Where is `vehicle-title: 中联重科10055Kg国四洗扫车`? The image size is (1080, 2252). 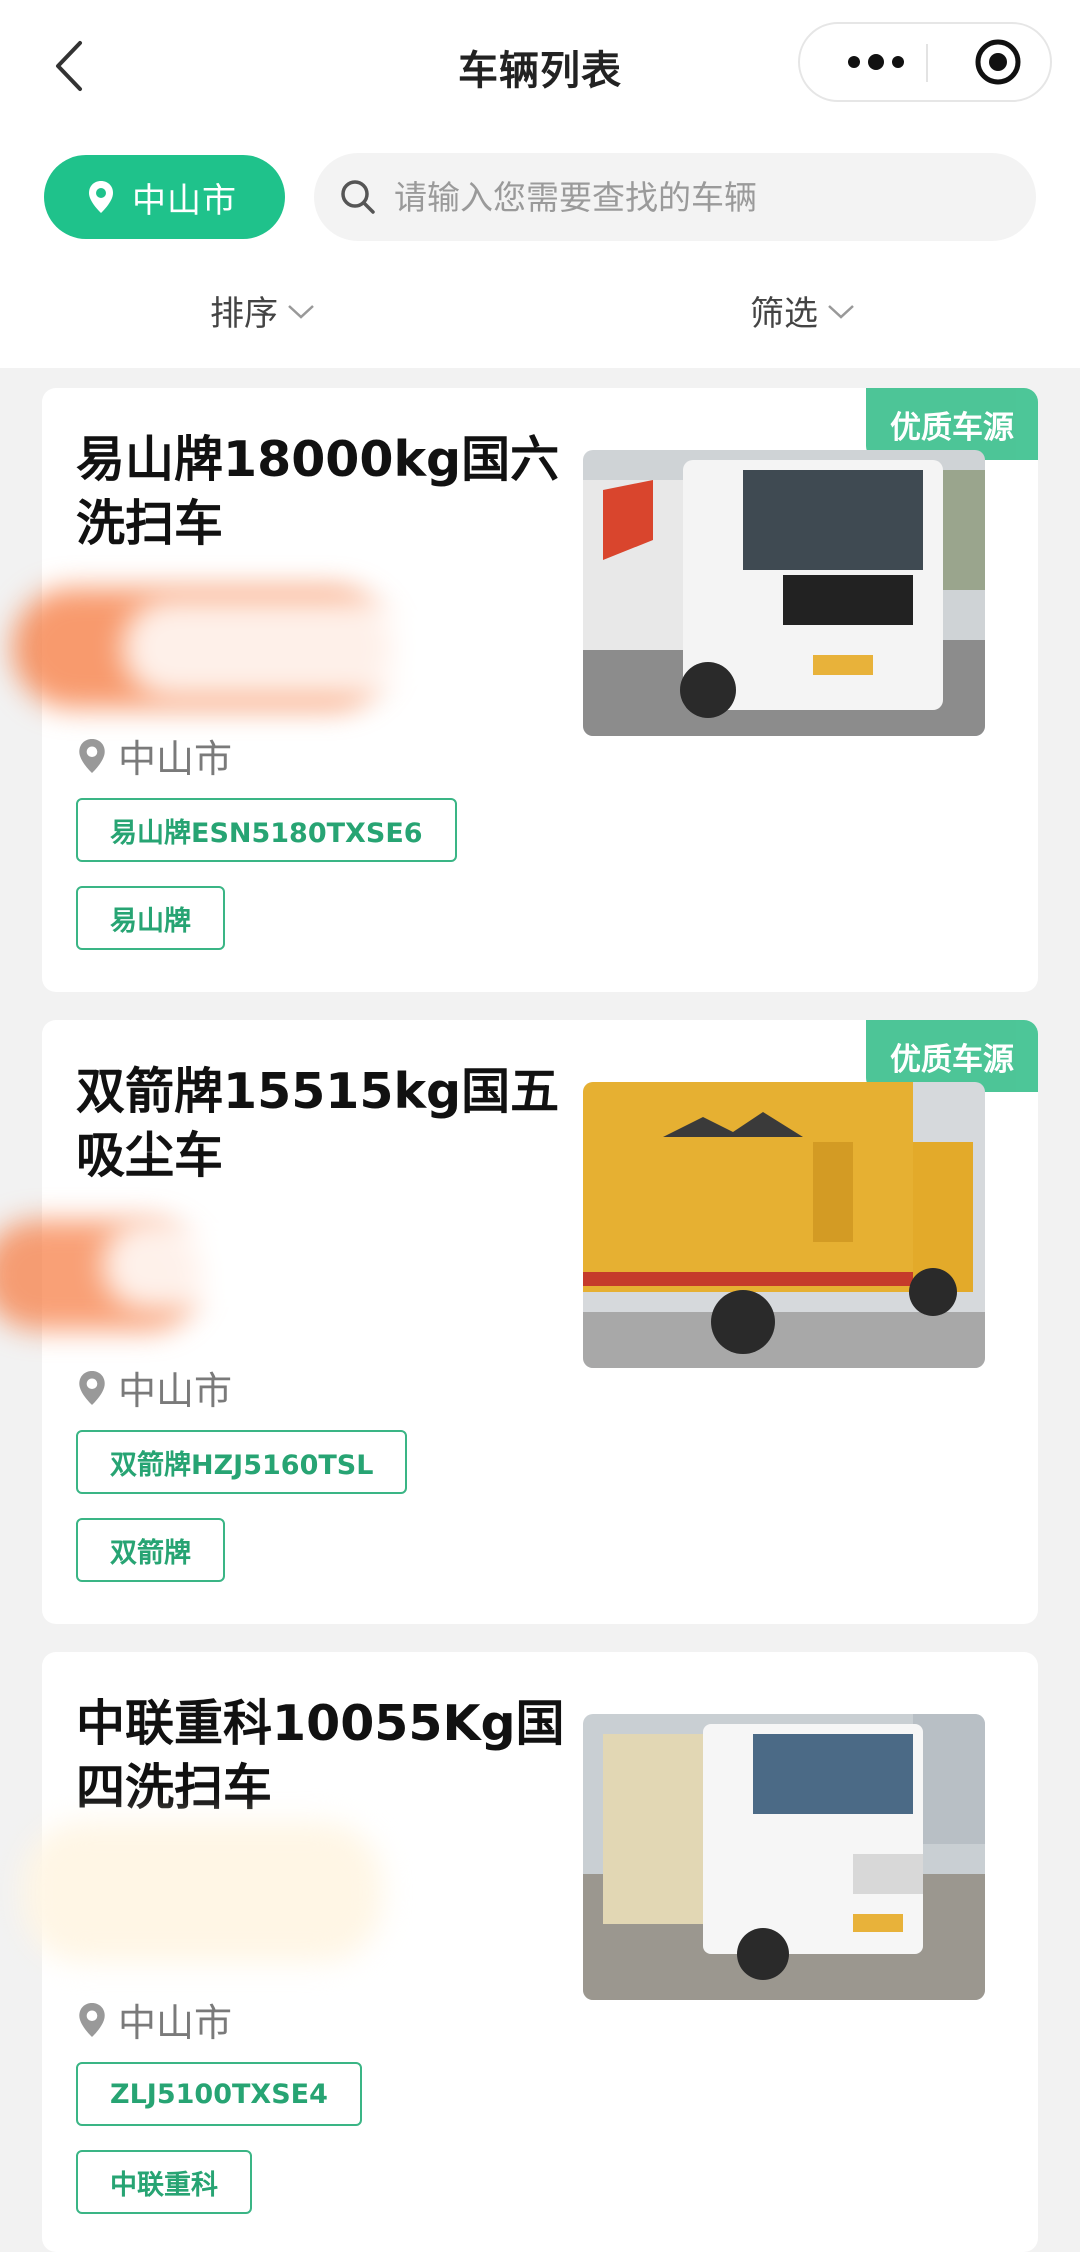
vehicle-title: 中联重科10055Kg国四洗扫车 is located at coordinates (320, 1755).